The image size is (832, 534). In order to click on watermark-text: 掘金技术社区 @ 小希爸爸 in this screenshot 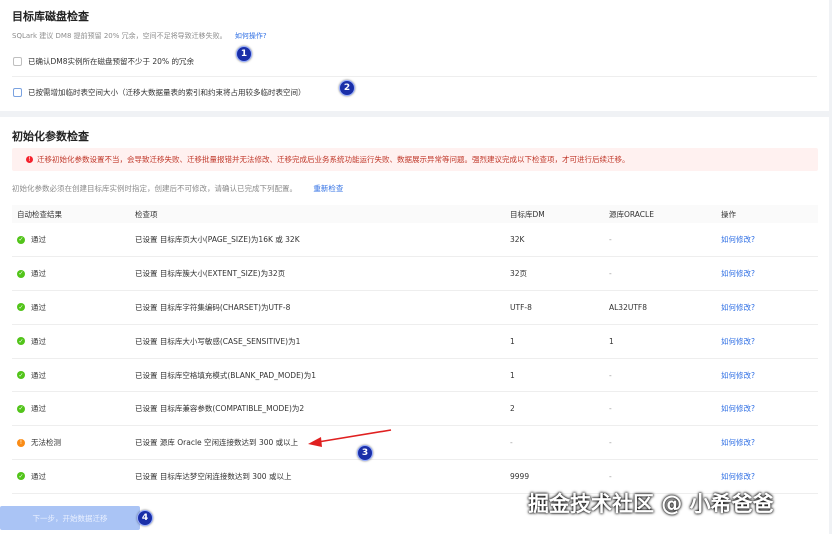, I will do `click(651, 504)`.